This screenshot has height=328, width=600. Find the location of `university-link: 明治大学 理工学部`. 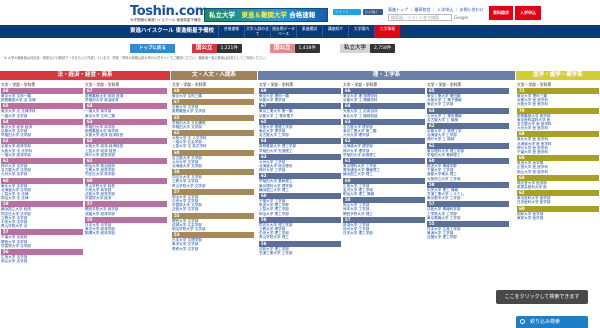

university-link: 明治大学 理工学部 is located at coordinates (300, 214).